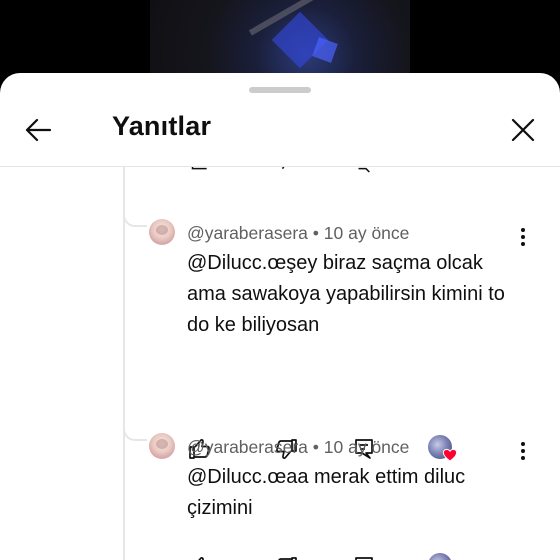 The width and height of the screenshot is (560, 560). Describe the element at coordinates (280, 130) in the screenshot. I see `sheet-header: Yanıtlar` at that location.